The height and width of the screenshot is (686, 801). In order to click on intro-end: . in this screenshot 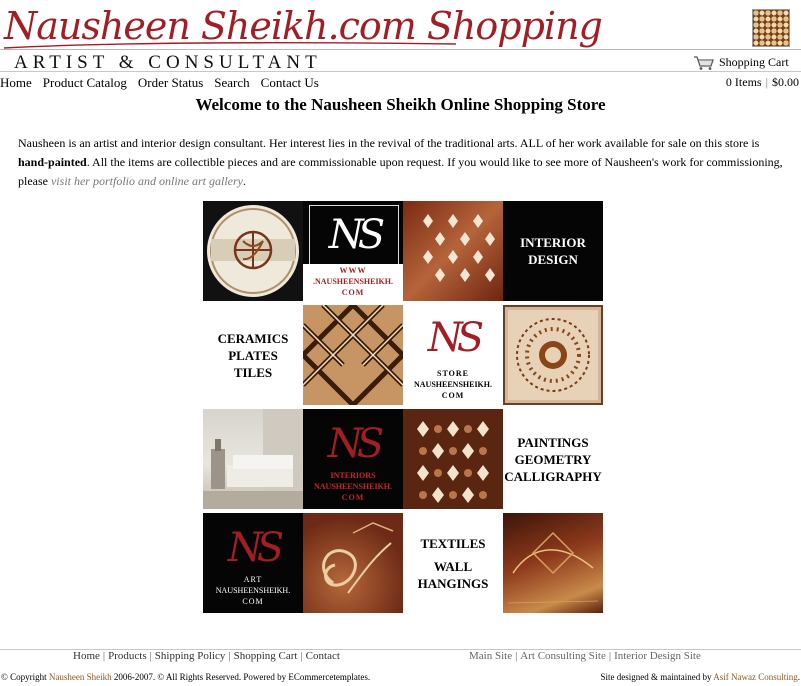, I will do `click(244, 181)`.